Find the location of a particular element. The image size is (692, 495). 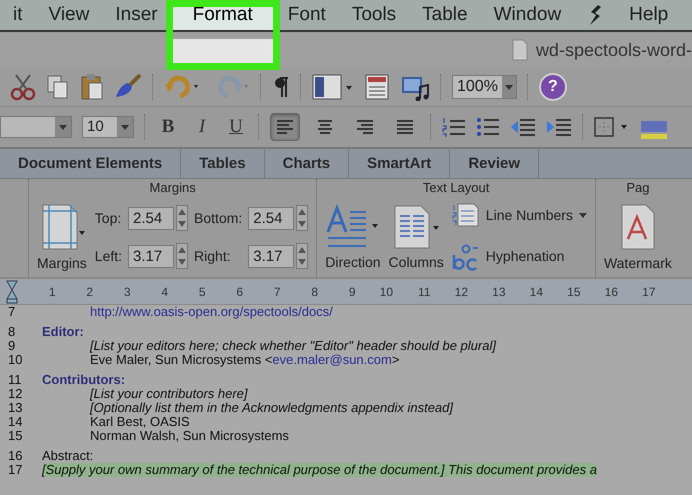

direction-button: Direction is located at coordinates (353, 237).